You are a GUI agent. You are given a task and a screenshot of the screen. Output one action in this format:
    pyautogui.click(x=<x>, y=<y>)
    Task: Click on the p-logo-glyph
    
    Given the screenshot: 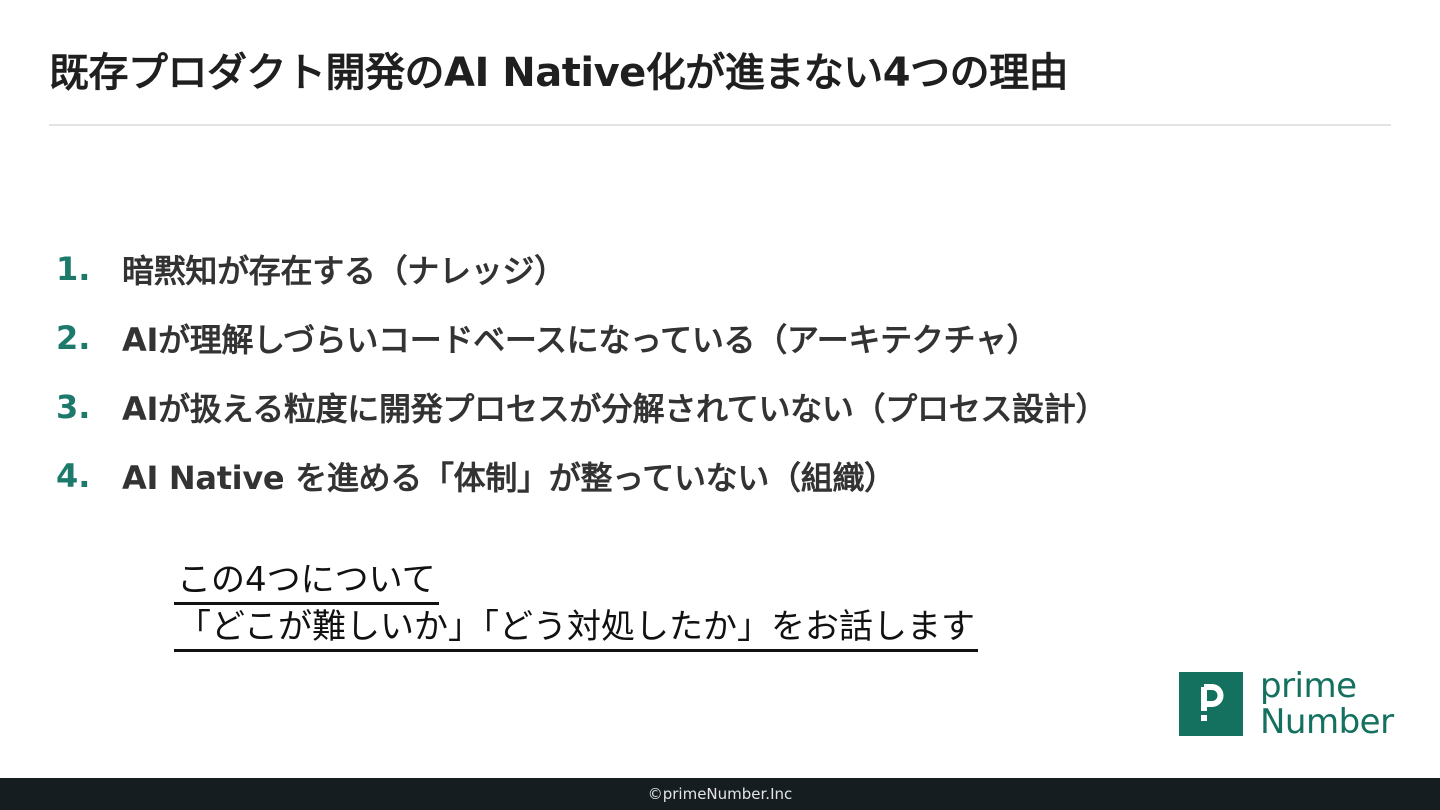 What is the action you would take?
    pyautogui.click(x=1211, y=704)
    